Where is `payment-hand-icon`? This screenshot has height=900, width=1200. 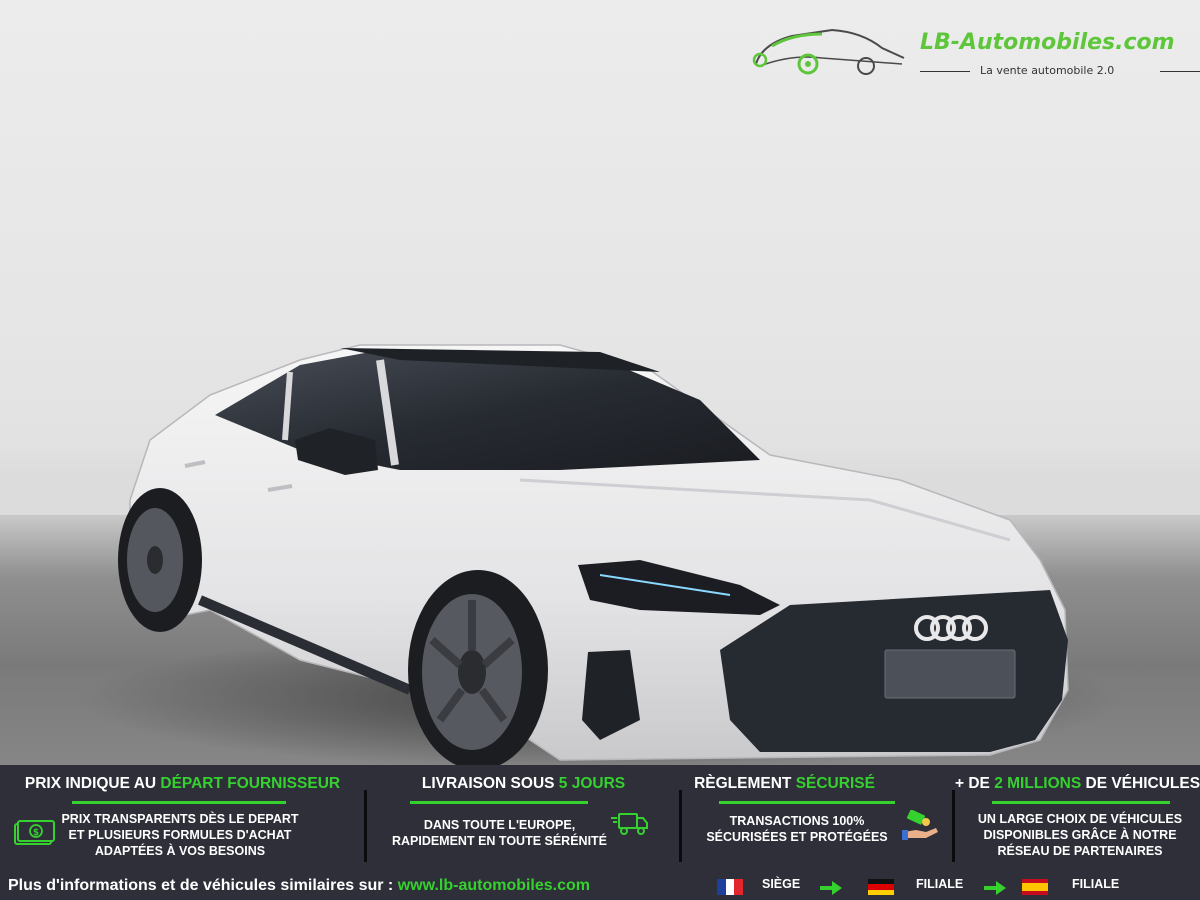
payment-hand-icon is located at coordinates (920, 825).